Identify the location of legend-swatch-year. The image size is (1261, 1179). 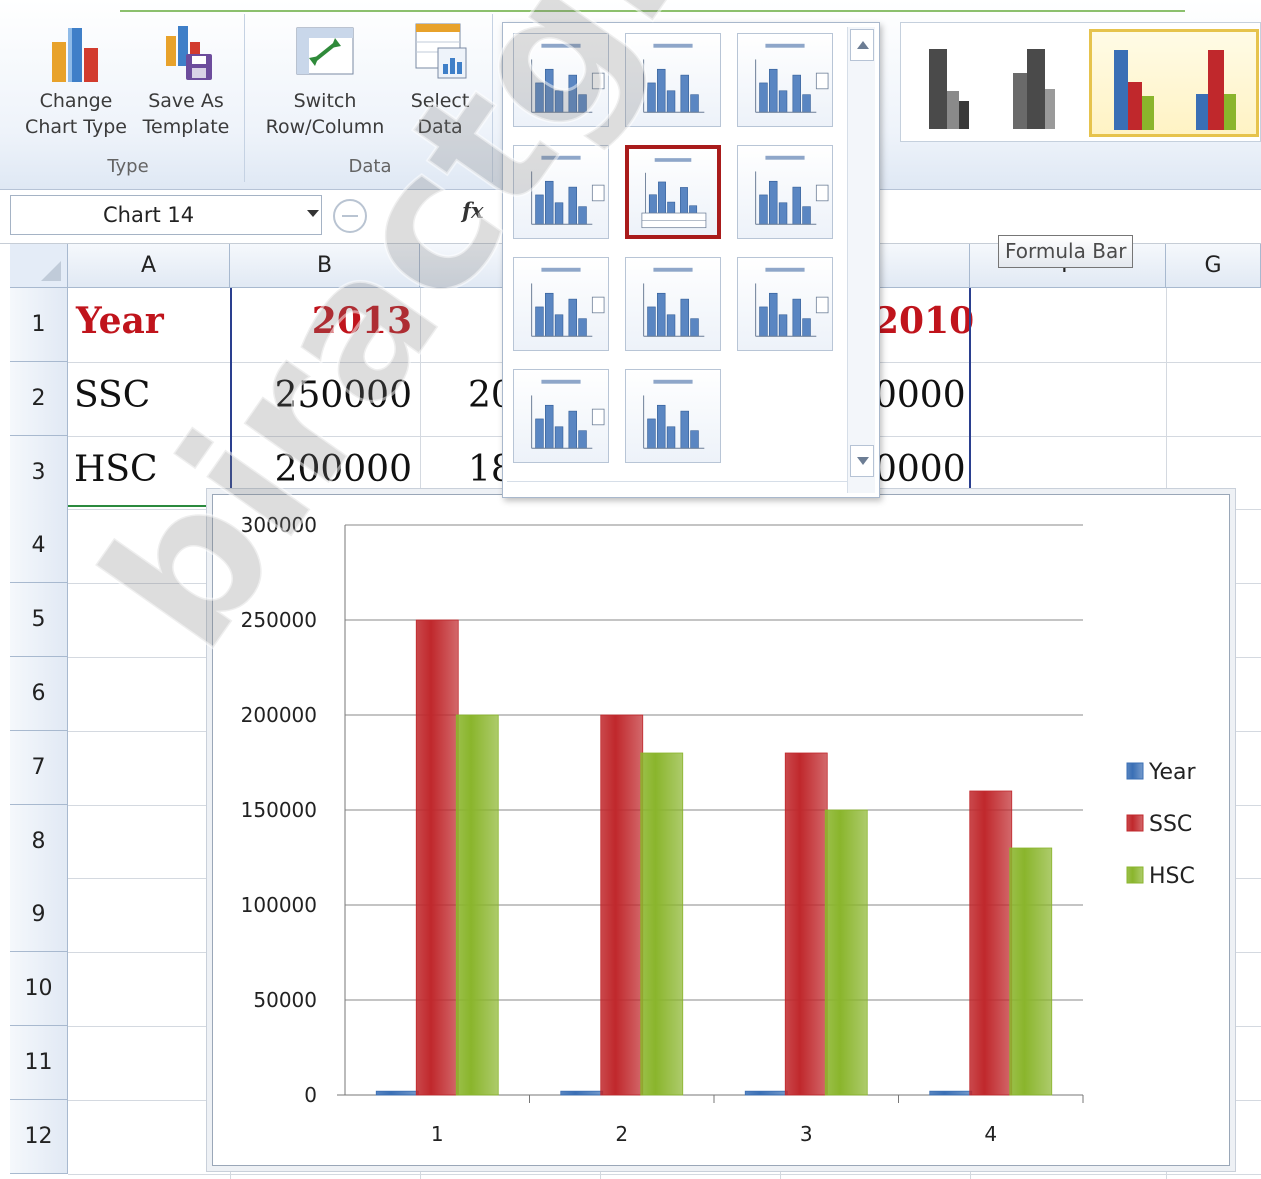
(1135, 771).